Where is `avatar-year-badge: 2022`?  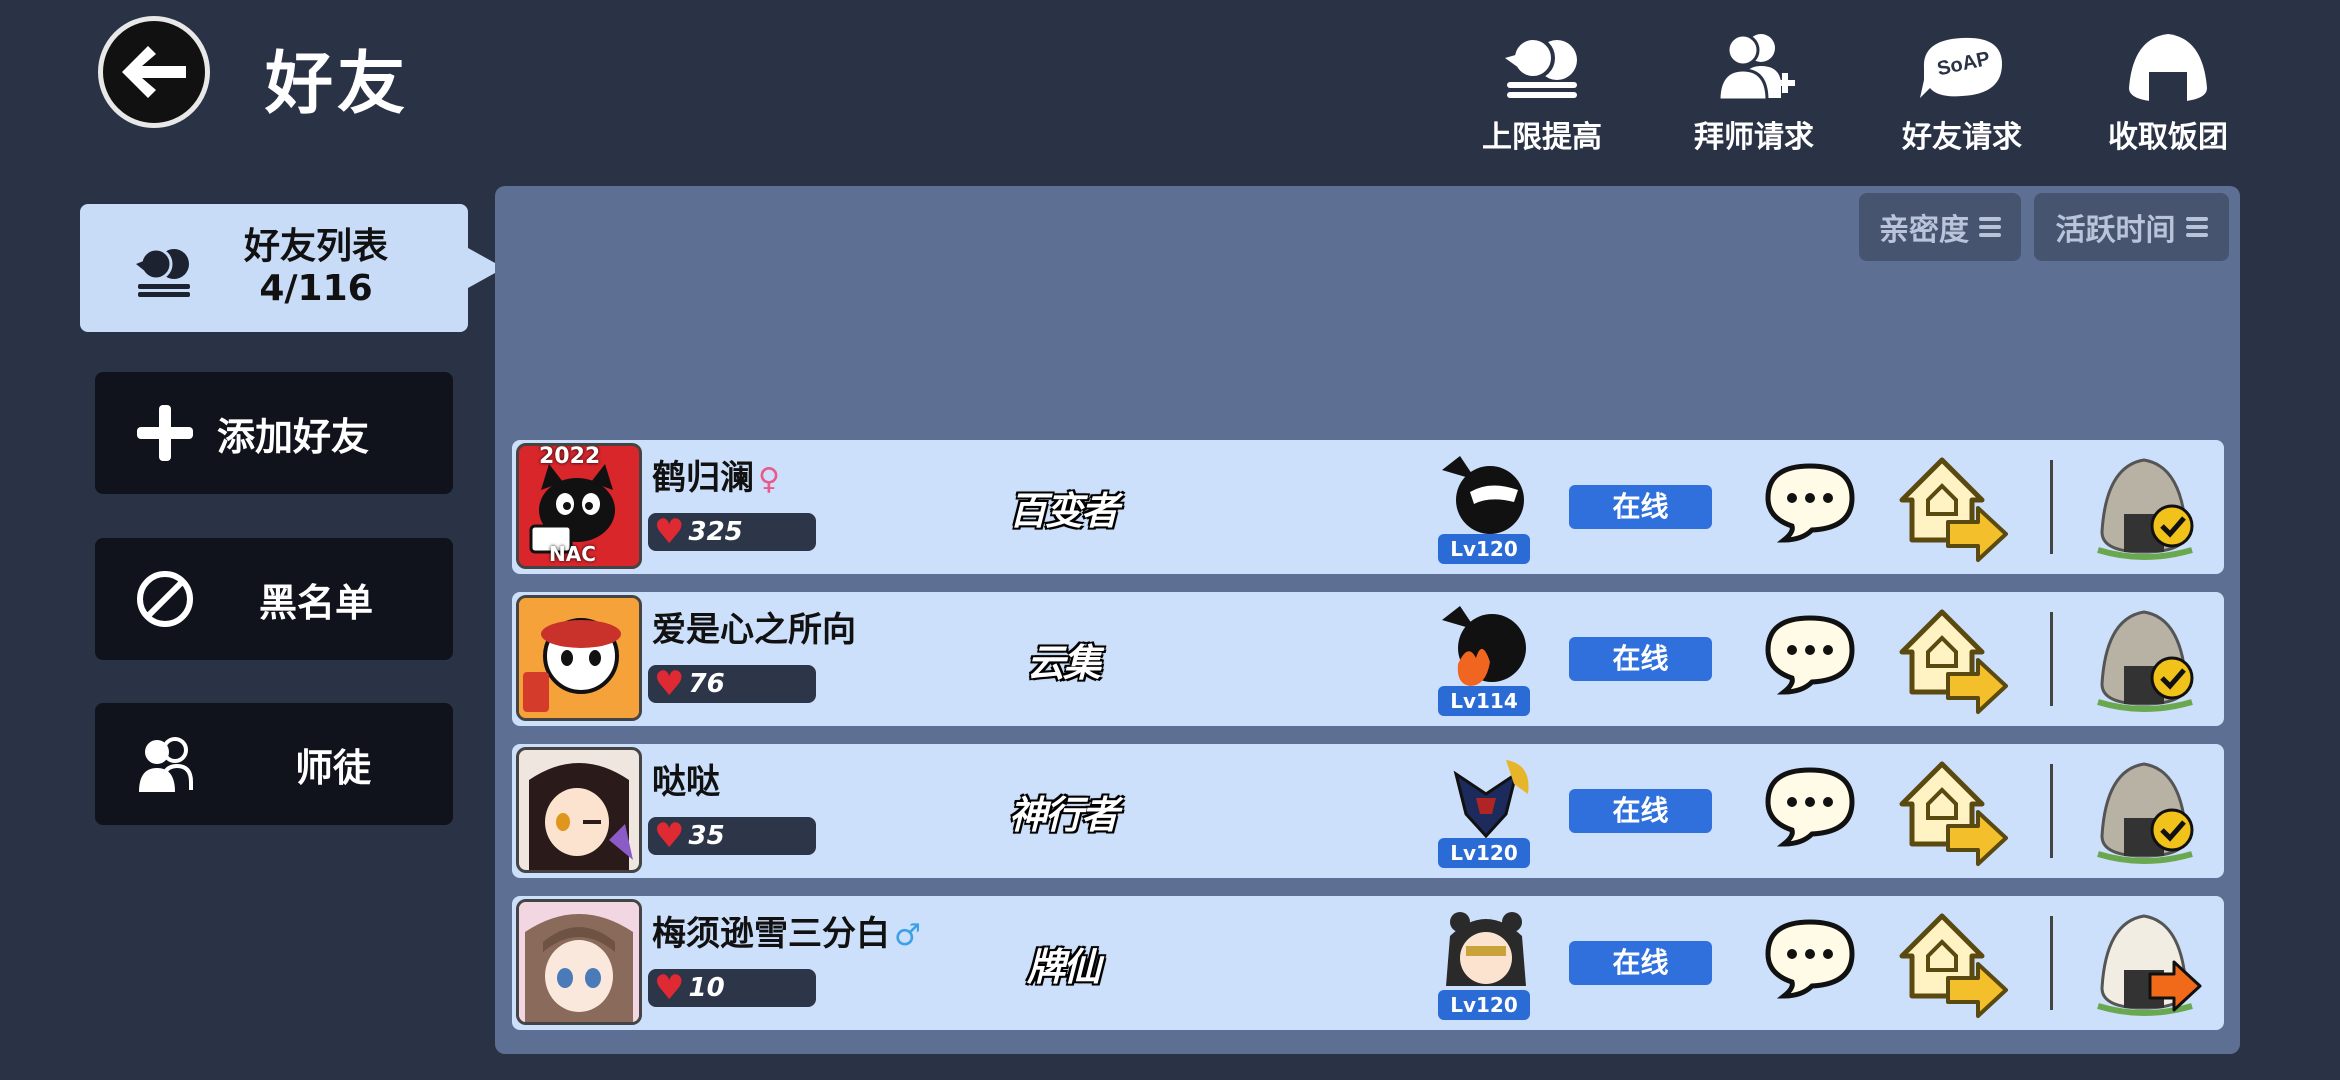
avatar-year-badge: 2022 is located at coordinates (570, 456).